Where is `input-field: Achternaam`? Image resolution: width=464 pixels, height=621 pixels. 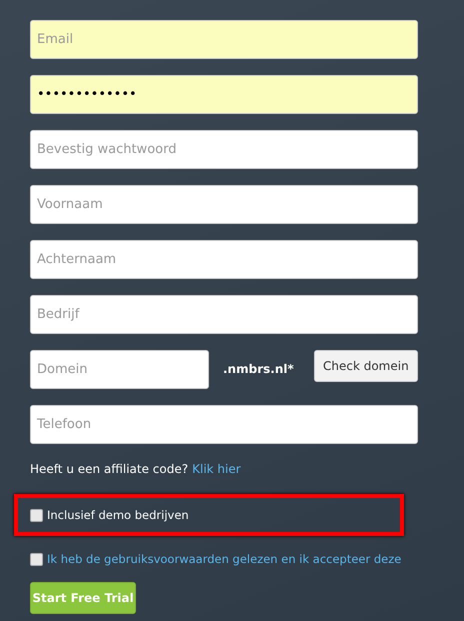 input-field: Achternaam is located at coordinates (224, 259).